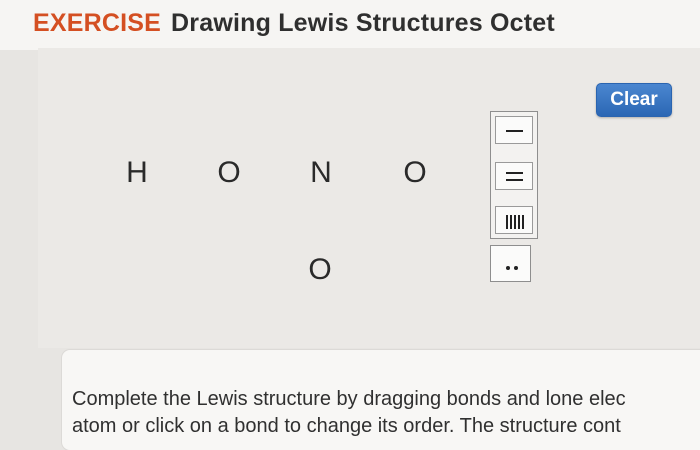  Describe the element at coordinates (514, 220) in the screenshot. I see `triple-bond-icon` at that location.